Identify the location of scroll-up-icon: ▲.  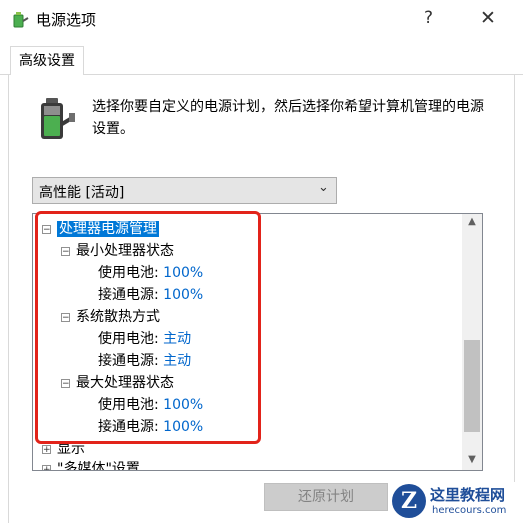
(472, 221).